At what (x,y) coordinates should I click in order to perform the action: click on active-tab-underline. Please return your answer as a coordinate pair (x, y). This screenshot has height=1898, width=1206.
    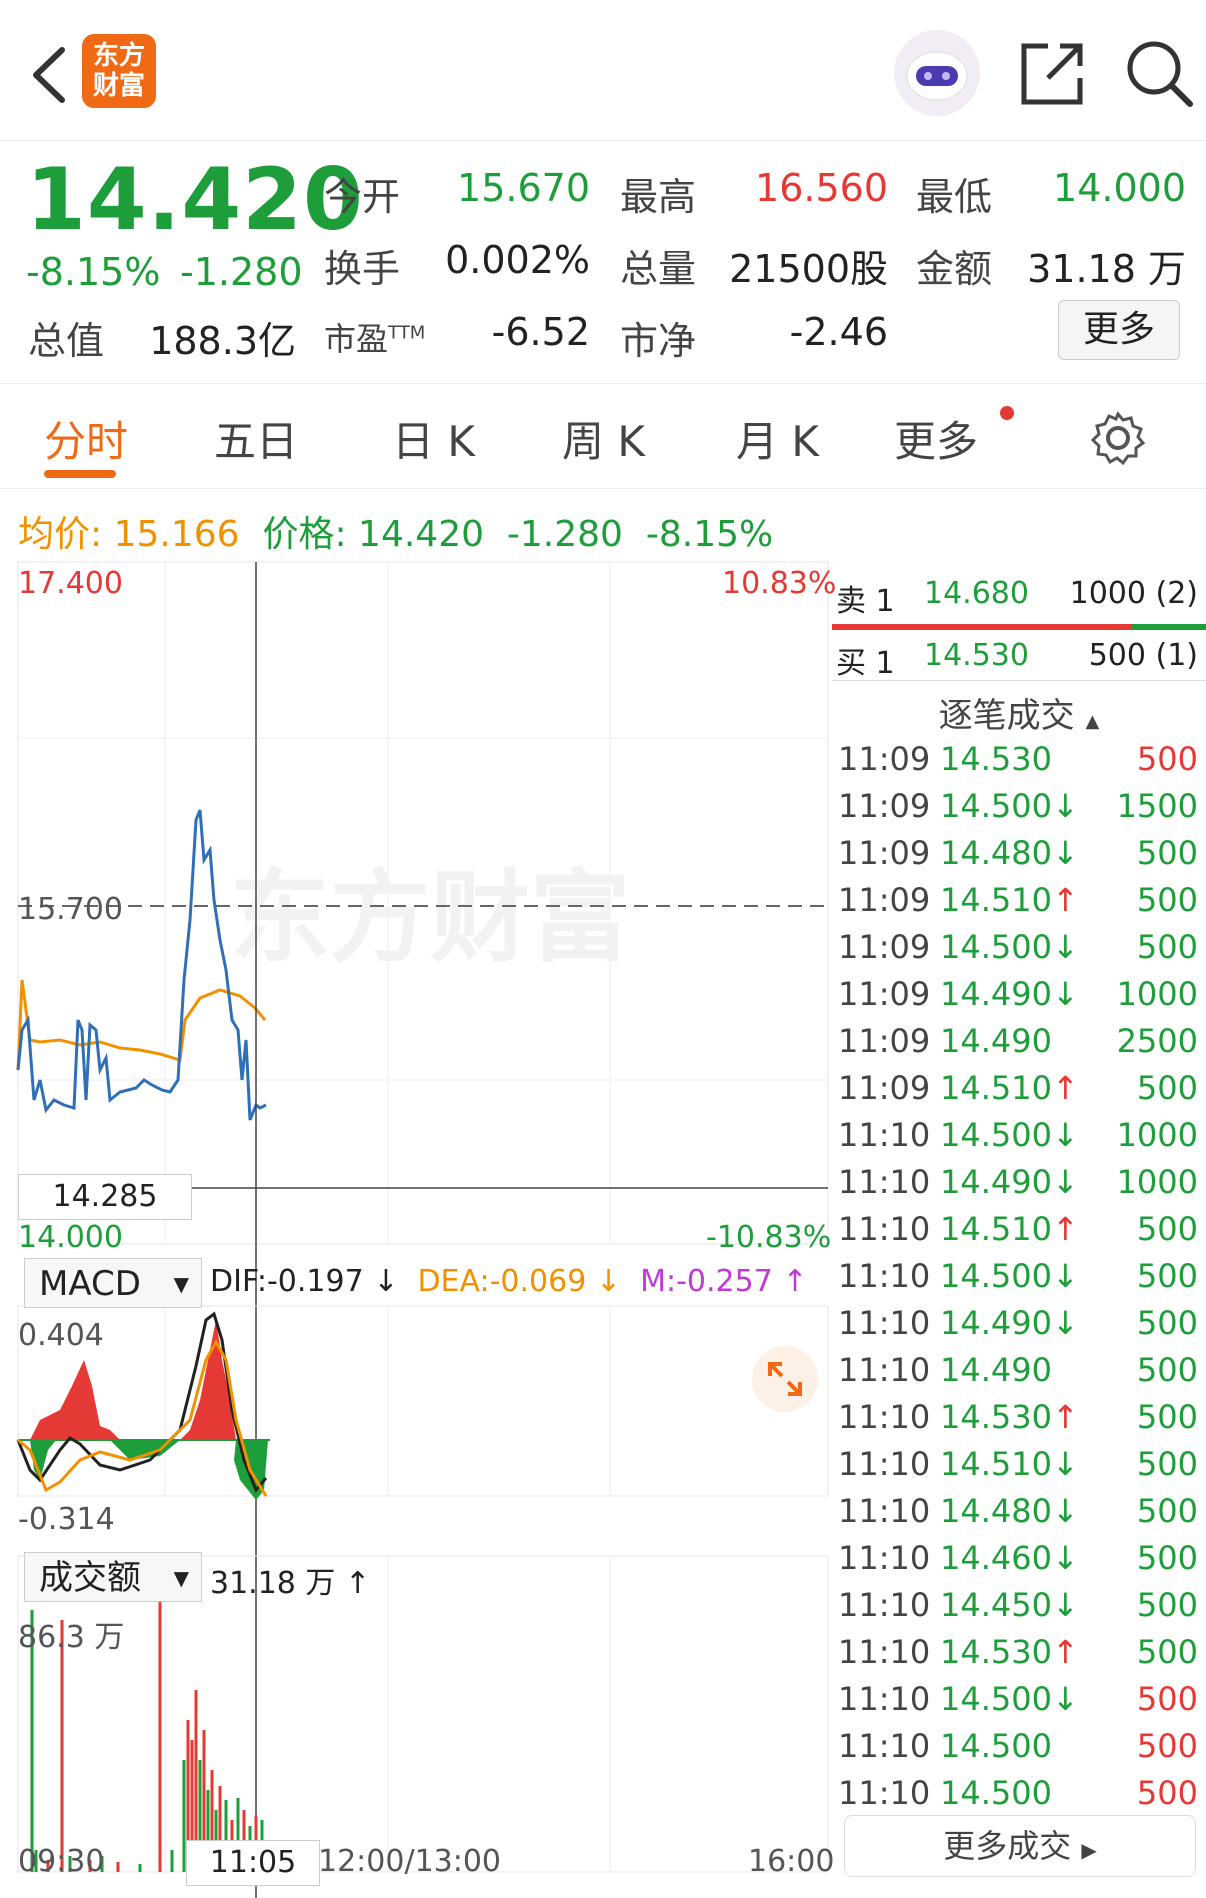
    Looking at the image, I should click on (80, 474).